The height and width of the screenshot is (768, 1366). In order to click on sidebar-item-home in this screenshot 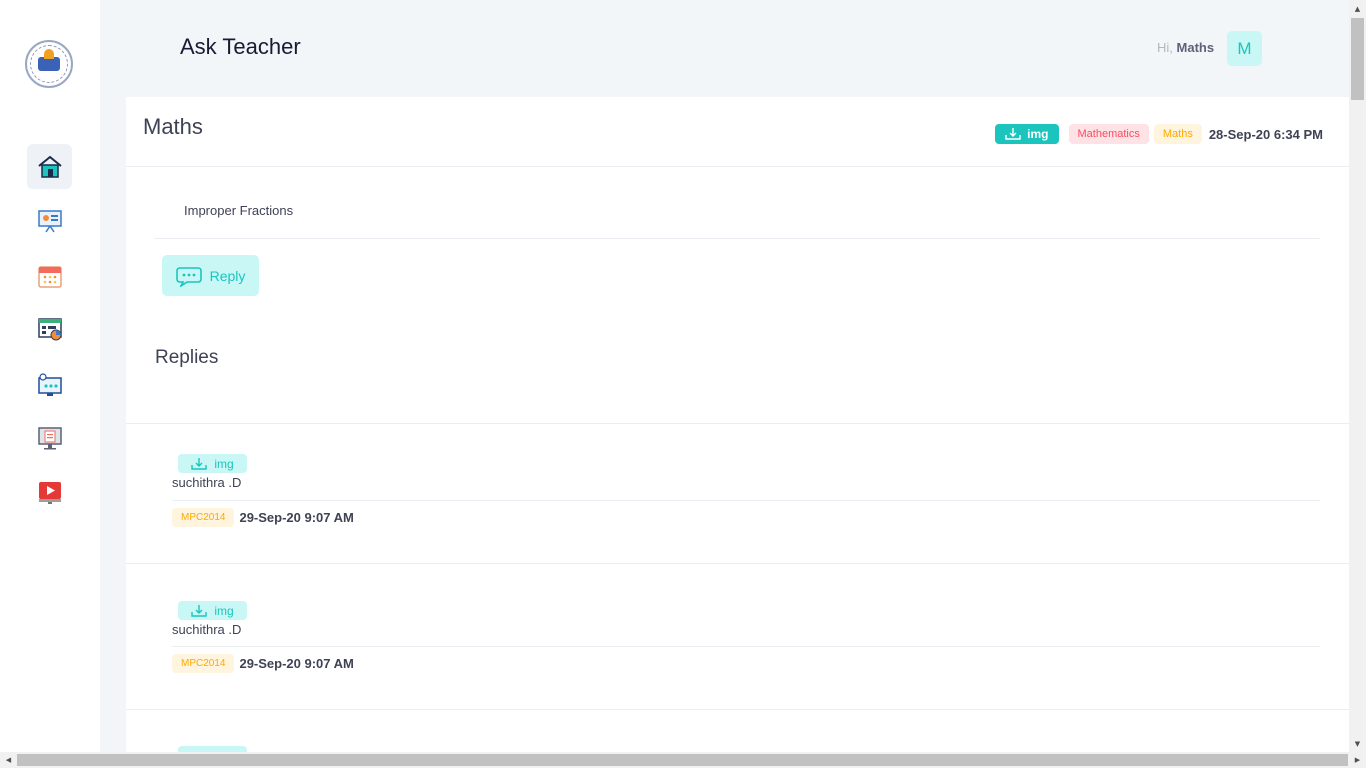, I will do `click(49, 166)`.